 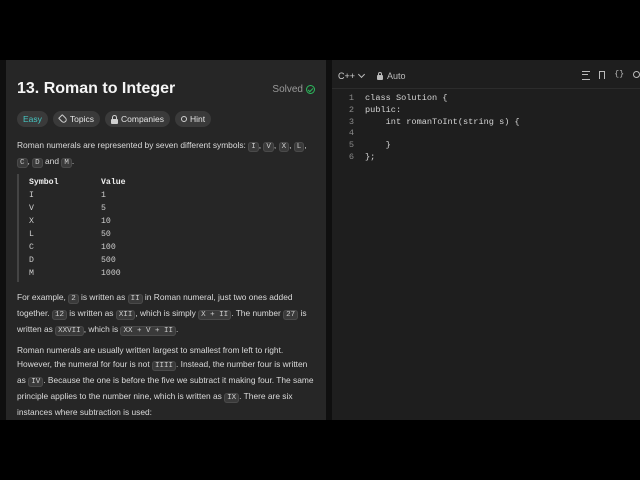 I want to click on inline-code: II, so click(x=135, y=299).